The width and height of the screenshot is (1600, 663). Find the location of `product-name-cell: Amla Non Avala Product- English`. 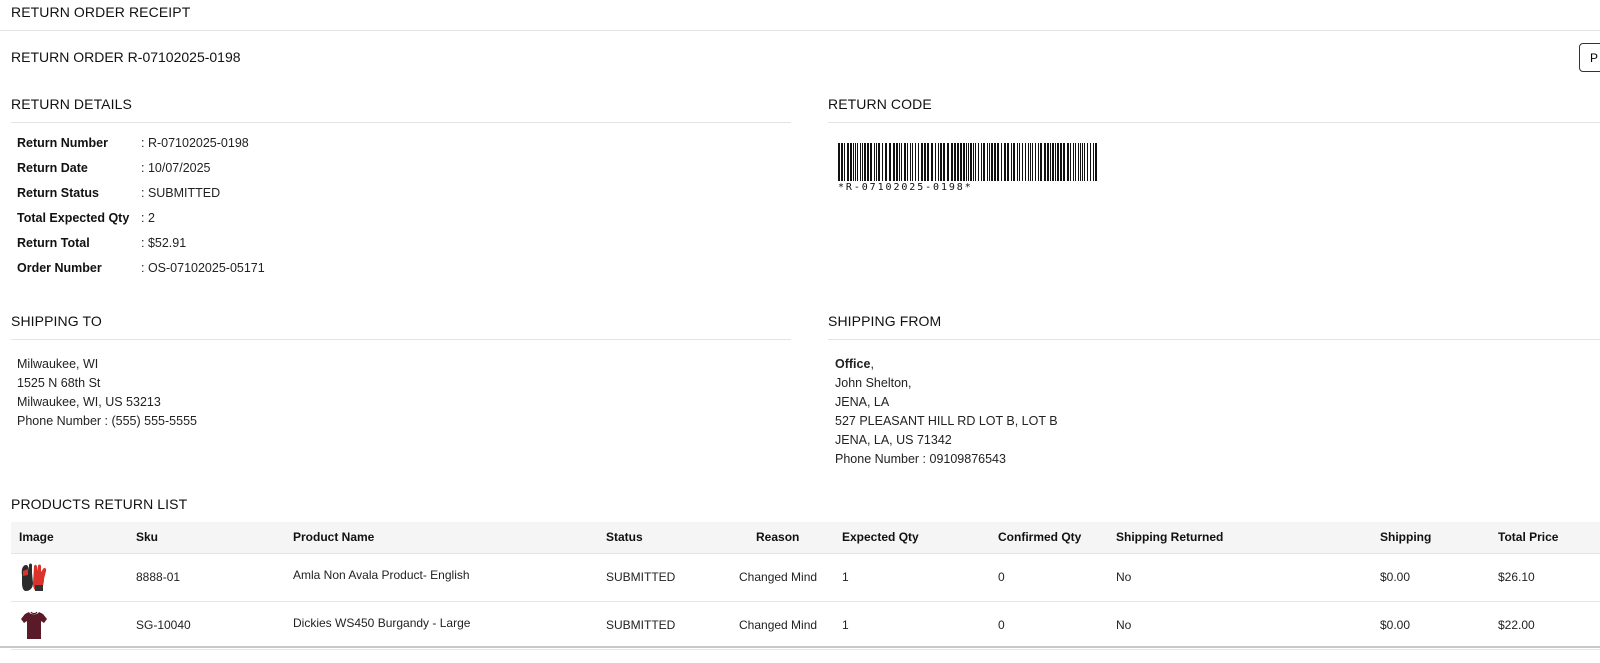

product-name-cell: Amla Non Avala Product- English is located at coordinates (381, 575).